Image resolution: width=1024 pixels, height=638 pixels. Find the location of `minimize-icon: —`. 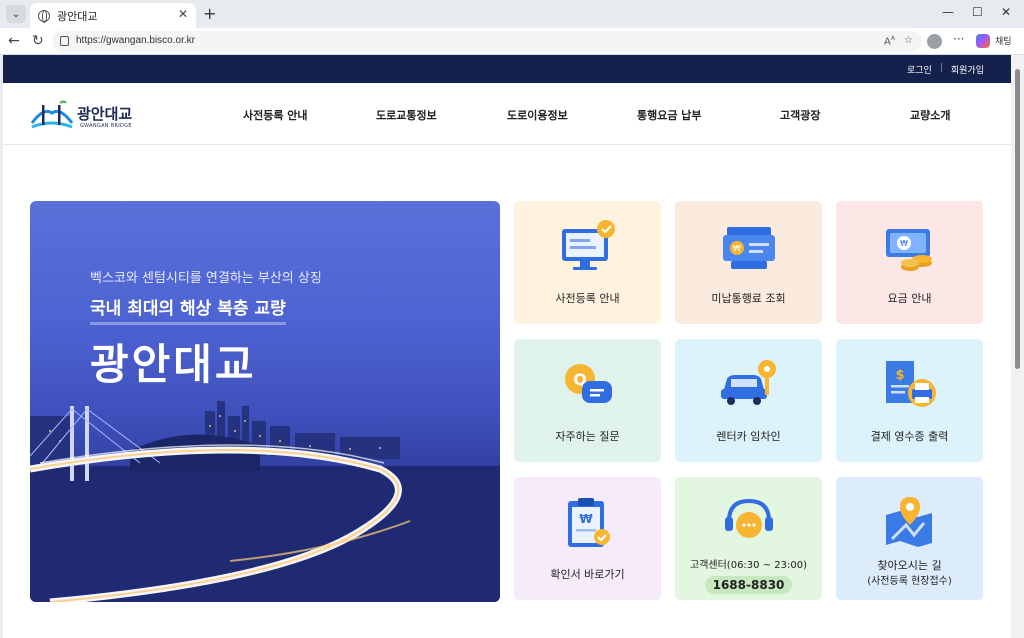

minimize-icon: — is located at coordinates (948, 12).